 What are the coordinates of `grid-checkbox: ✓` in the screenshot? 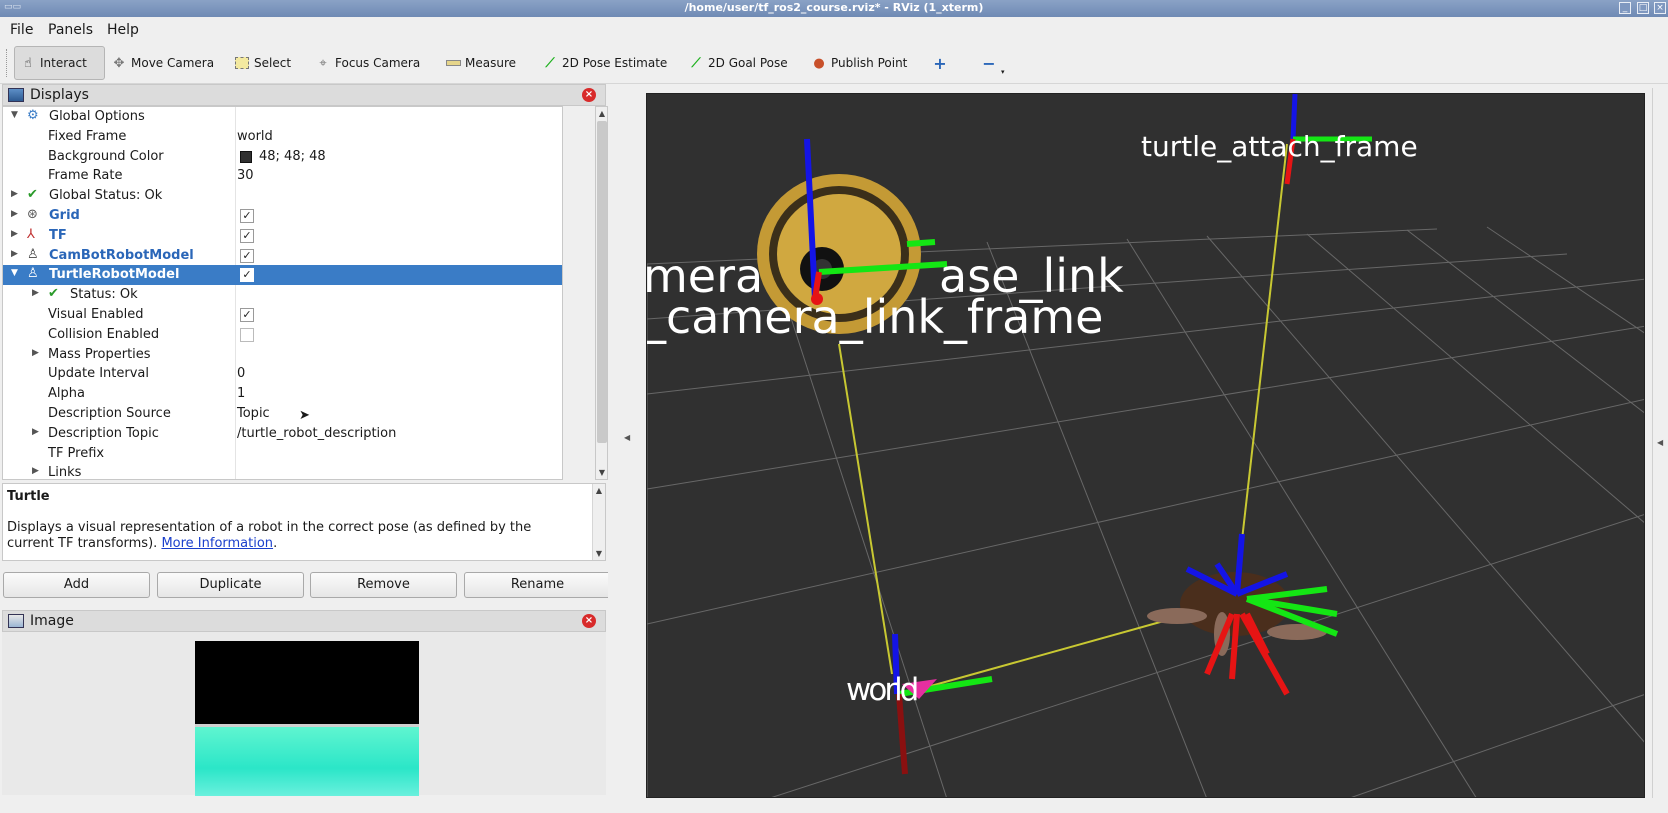 It's located at (247, 216).